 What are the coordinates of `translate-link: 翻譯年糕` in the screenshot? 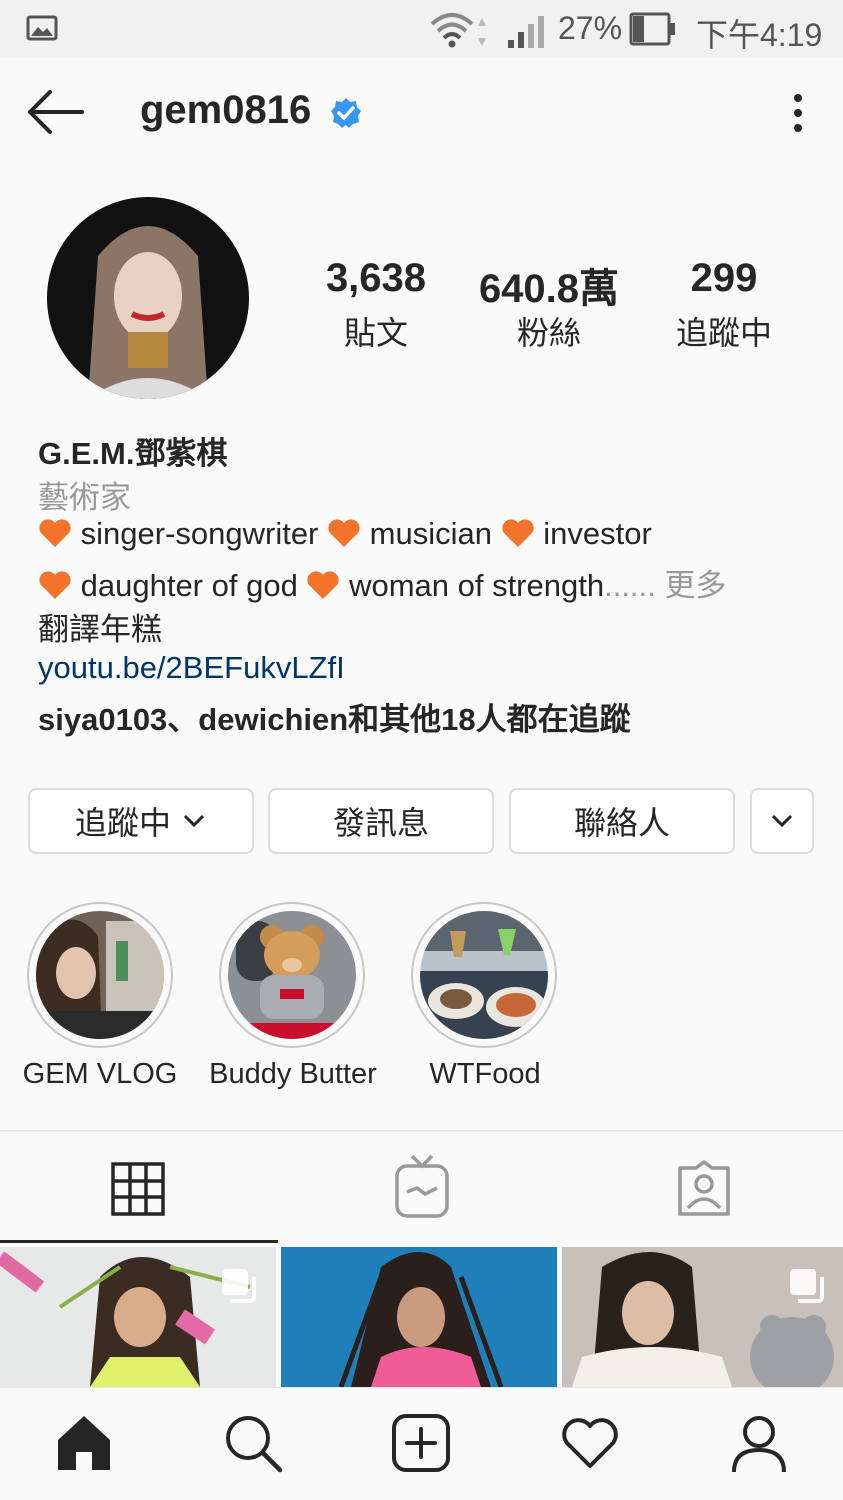 It's located at (100, 626).